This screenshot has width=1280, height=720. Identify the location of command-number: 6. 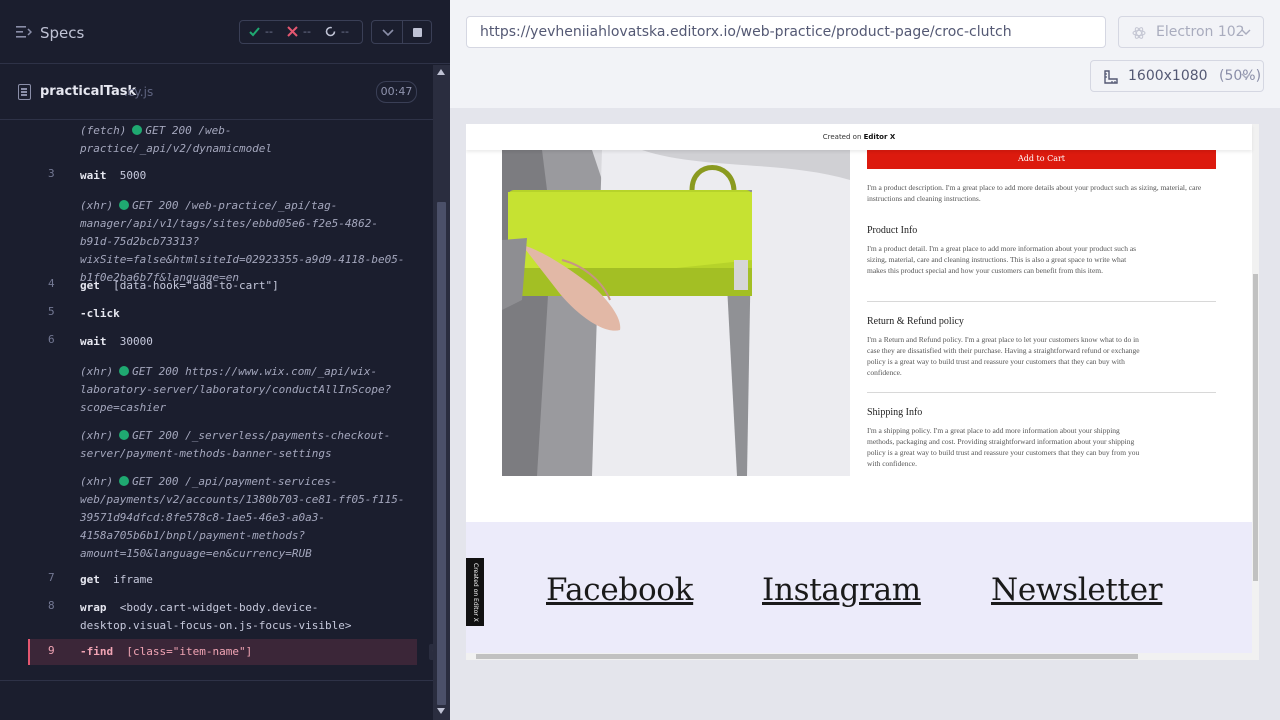
(51, 339).